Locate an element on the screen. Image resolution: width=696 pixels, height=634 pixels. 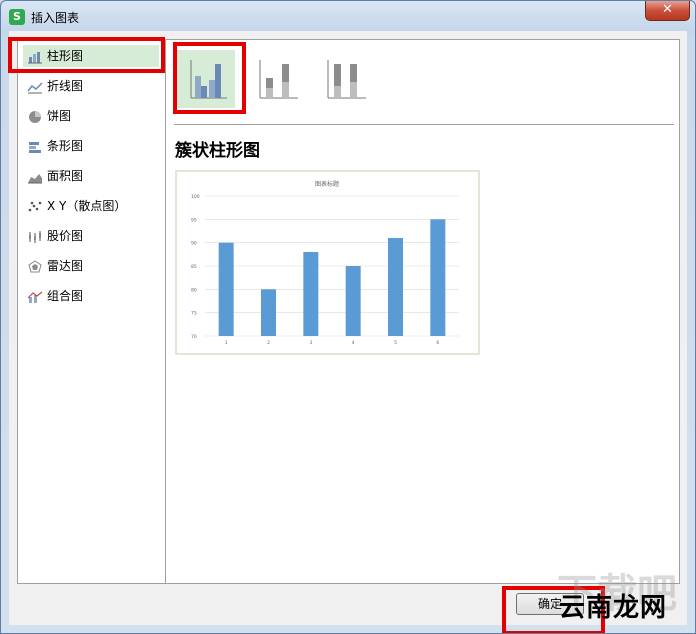
radar-chart-icon is located at coordinates (35, 266).